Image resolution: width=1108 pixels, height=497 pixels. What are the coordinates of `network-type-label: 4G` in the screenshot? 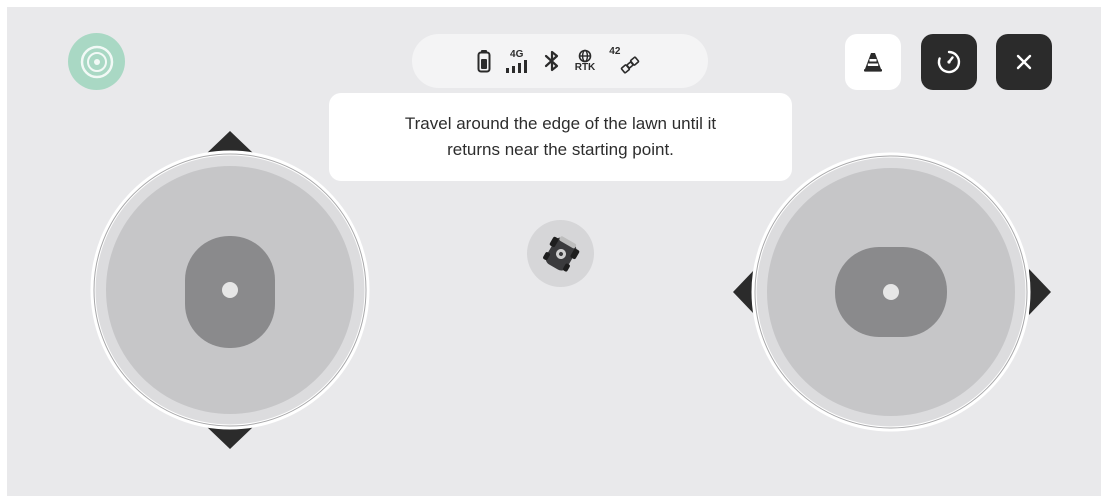 It's located at (517, 54).